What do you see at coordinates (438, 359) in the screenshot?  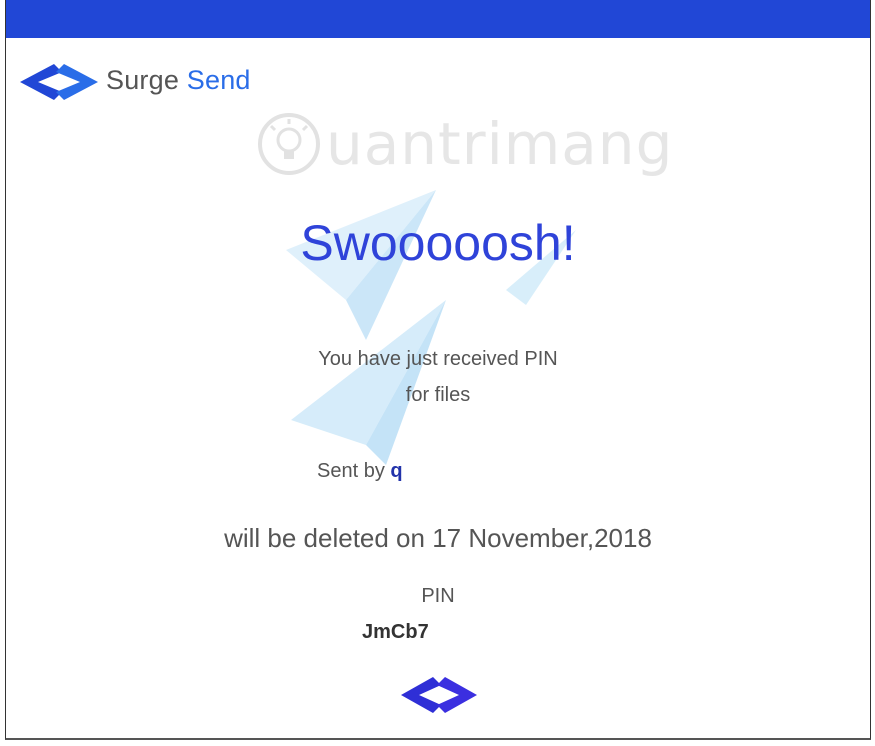 I see `message-line-1: You have just received PIN` at bounding box center [438, 359].